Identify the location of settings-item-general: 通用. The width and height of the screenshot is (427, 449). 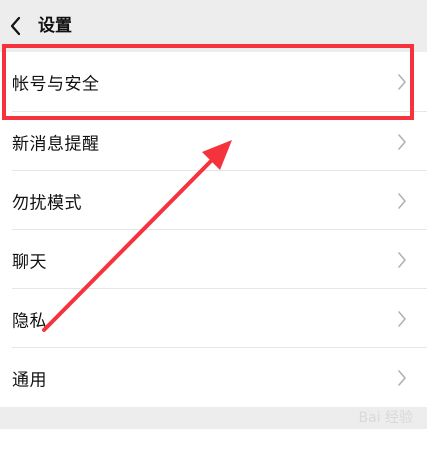
(213, 377).